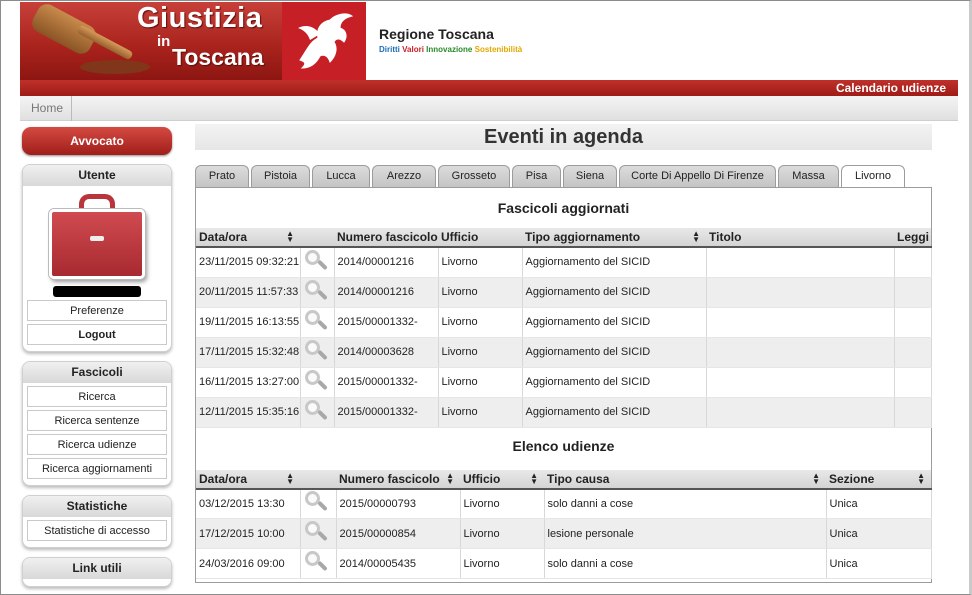 This screenshot has height=595, width=972. Describe the element at coordinates (389, 49) in the screenshot. I see `tagline-diritti: Diritti` at that location.